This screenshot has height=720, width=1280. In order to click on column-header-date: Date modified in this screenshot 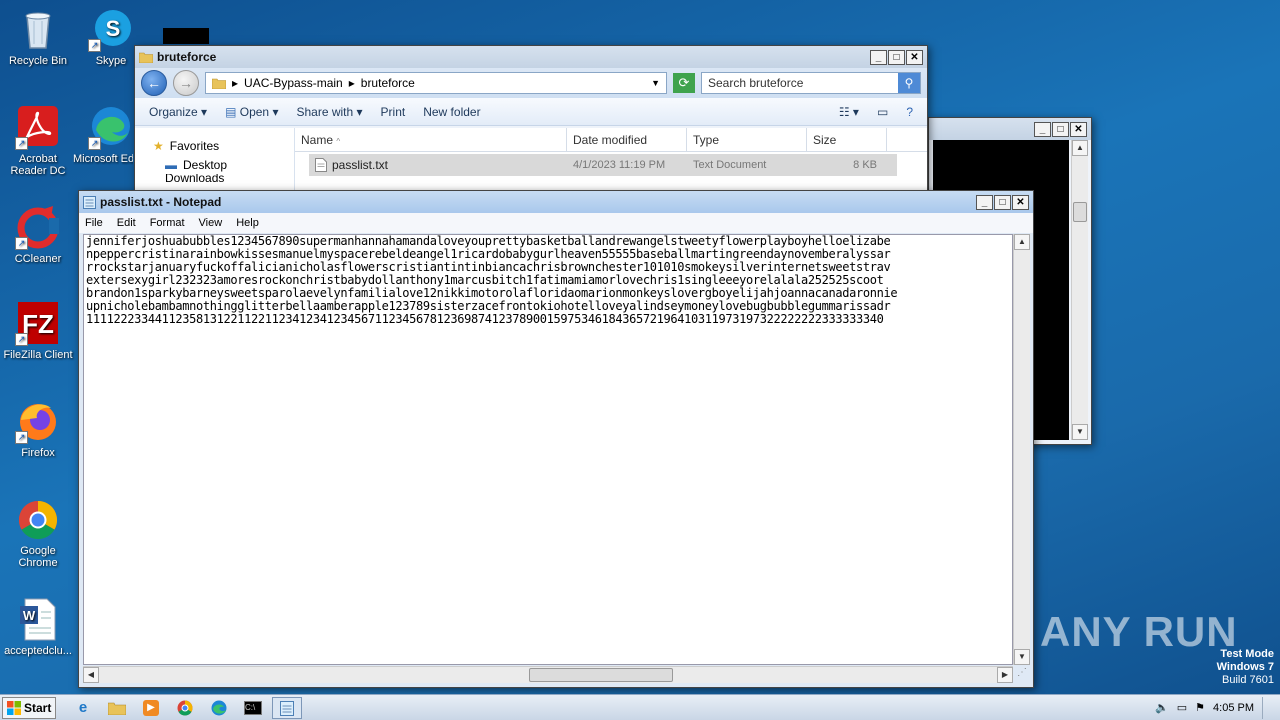, I will do `click(627, 139)`.